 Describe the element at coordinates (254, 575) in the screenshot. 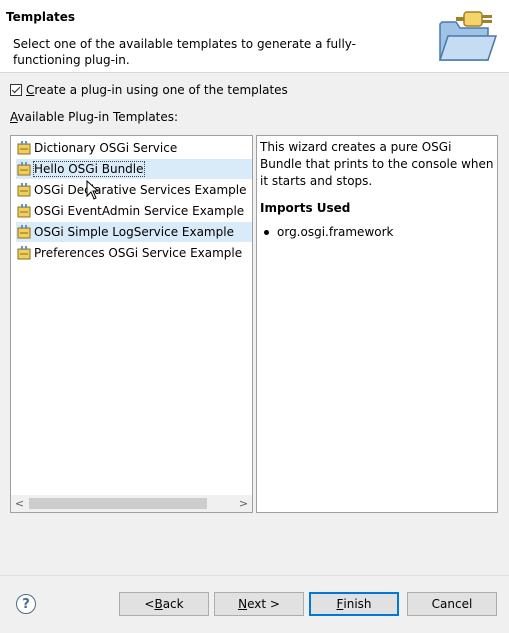

I see `button-bar-separator` at that location.